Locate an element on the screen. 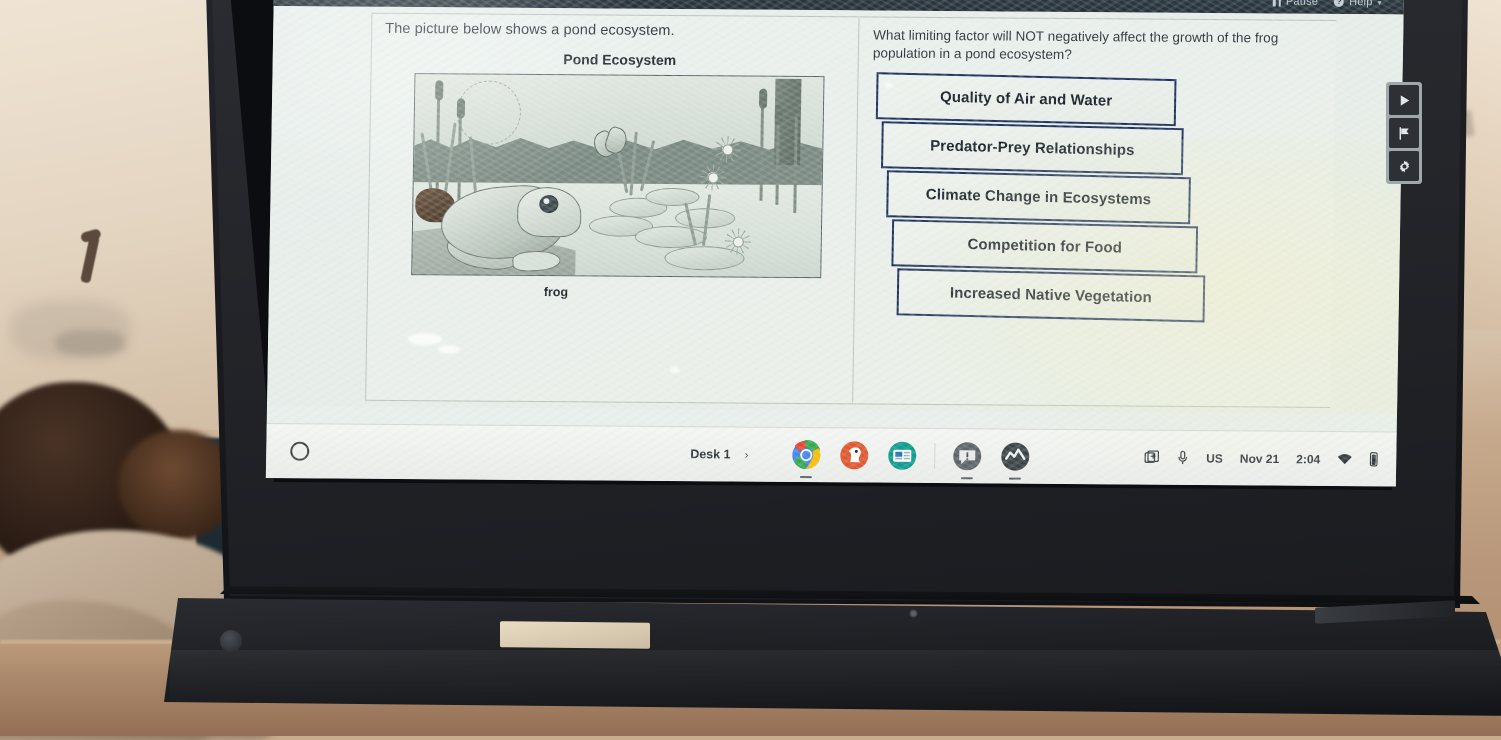 The height and width of the screenshot is (740, 1501). keyboard-layout-label: US is located at coordinates (1214, 458).